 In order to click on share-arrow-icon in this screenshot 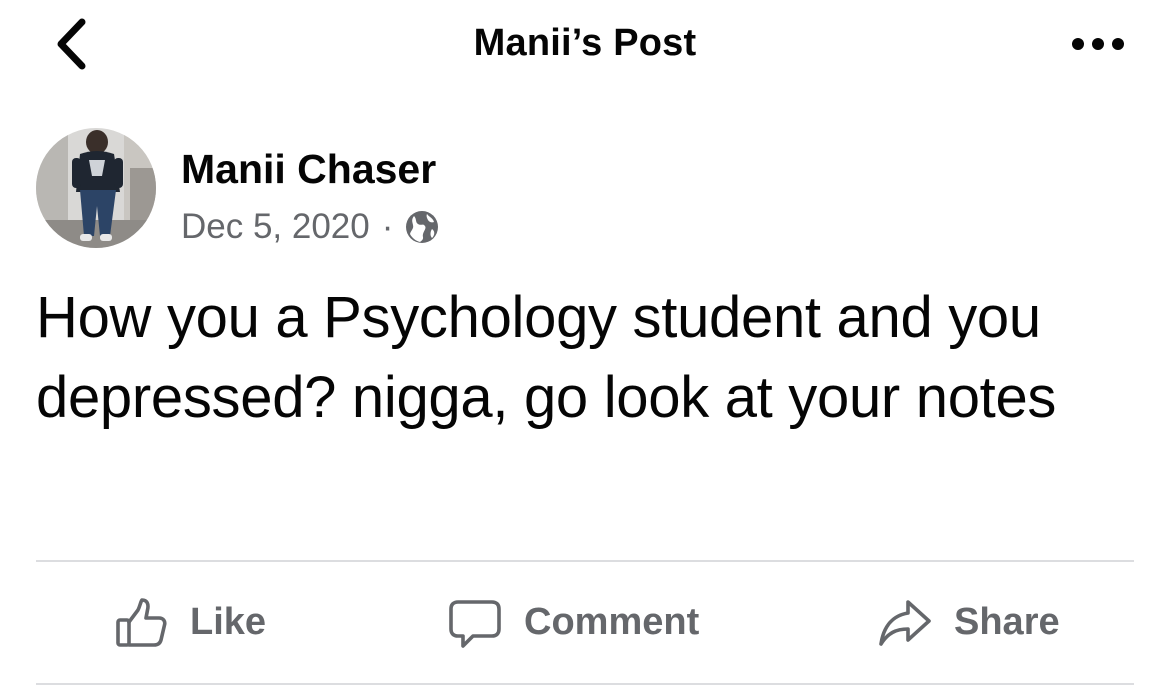, I will do `click(905, 623)`.